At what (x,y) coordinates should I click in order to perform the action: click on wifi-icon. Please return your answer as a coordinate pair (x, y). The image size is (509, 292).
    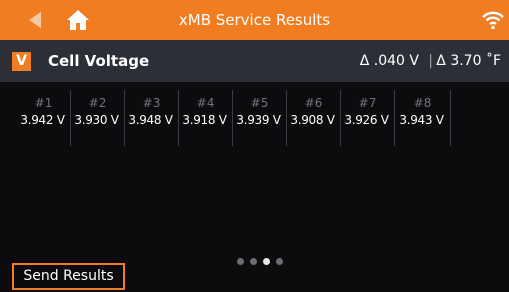
    Looking at the image, I should click on (493, 20).